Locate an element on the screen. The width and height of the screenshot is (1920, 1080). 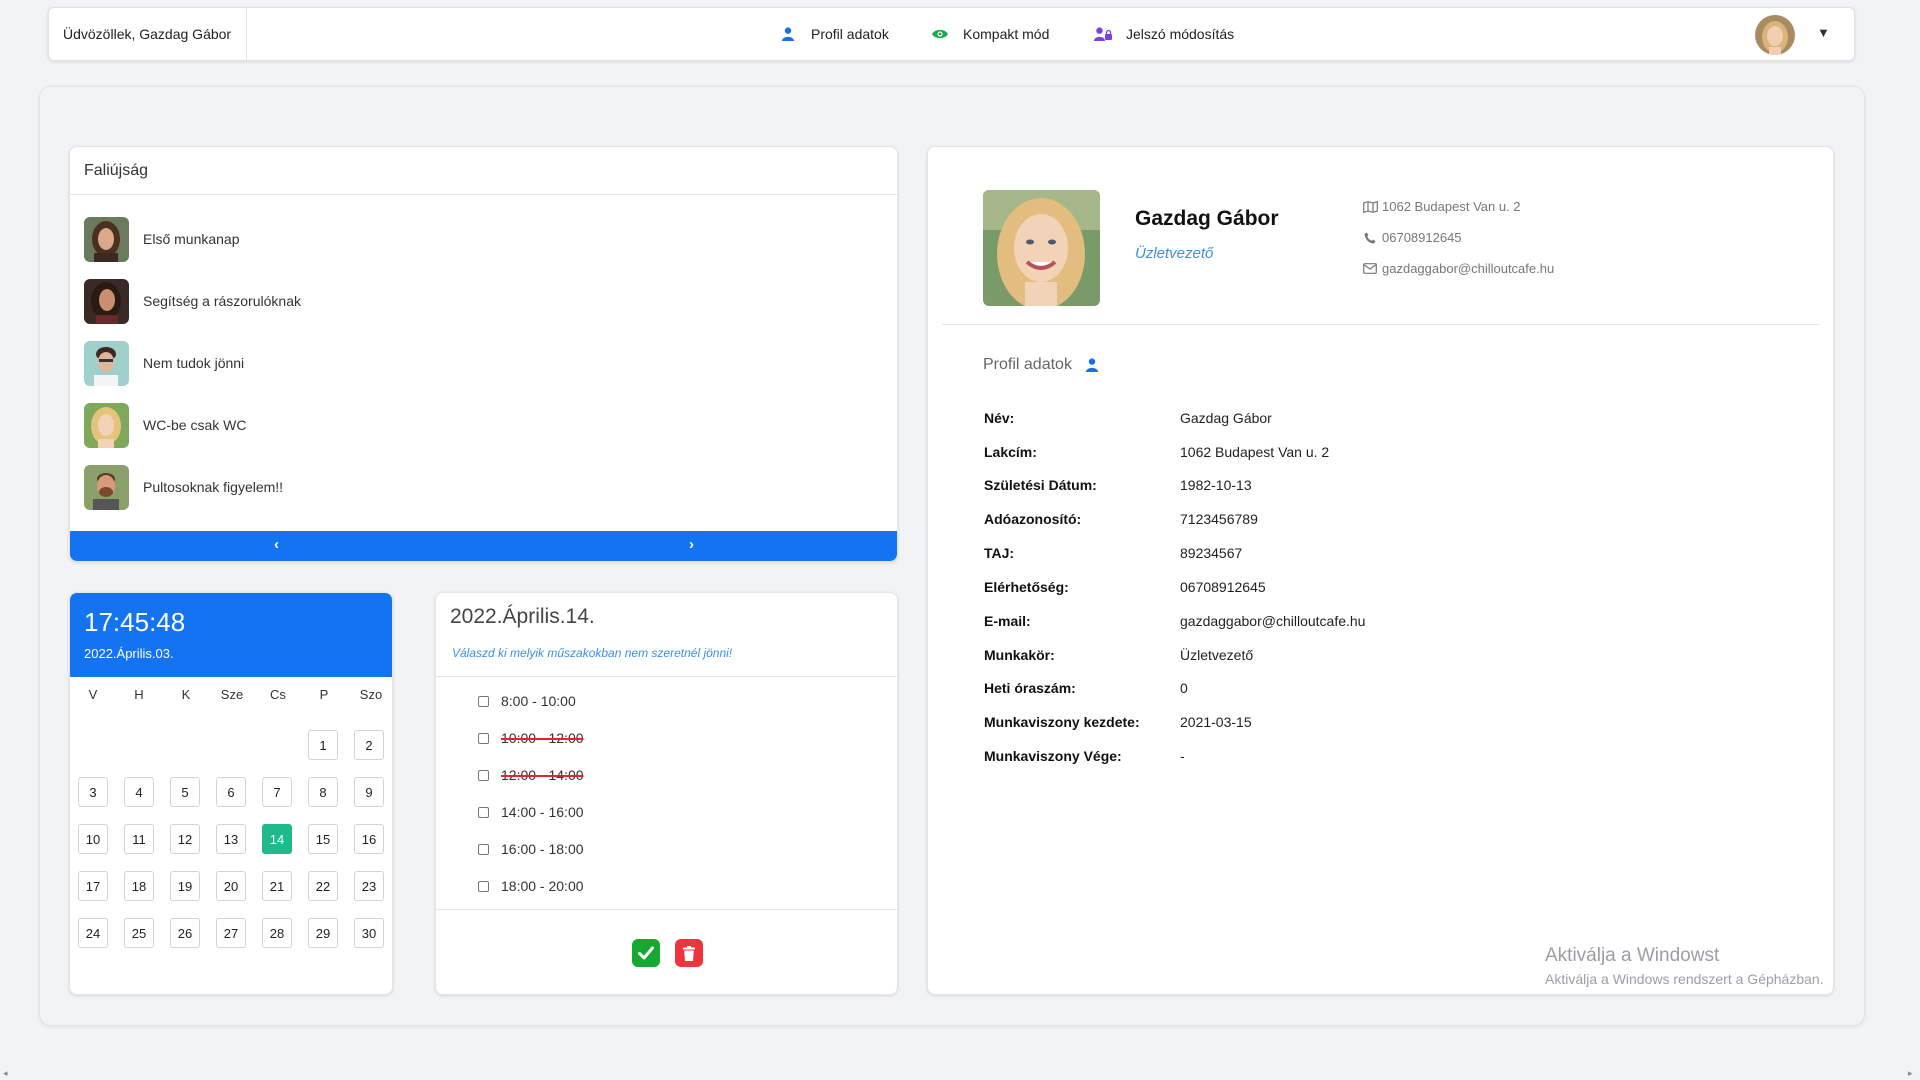
scroll-left-icon: ◂ is located at coordinates (5, 1073).